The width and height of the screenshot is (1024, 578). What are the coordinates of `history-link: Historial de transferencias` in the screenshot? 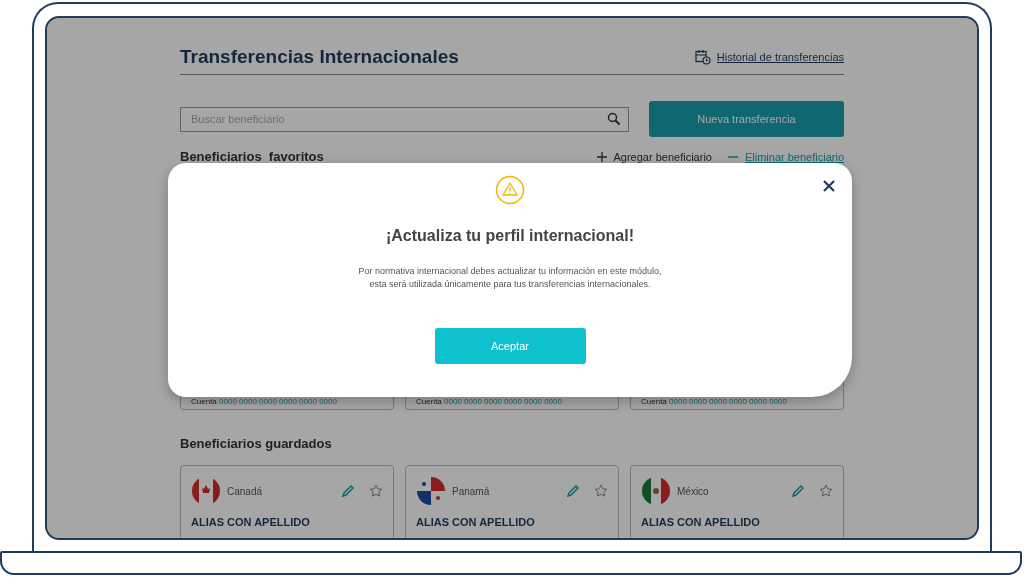 It's located at (780, 57).